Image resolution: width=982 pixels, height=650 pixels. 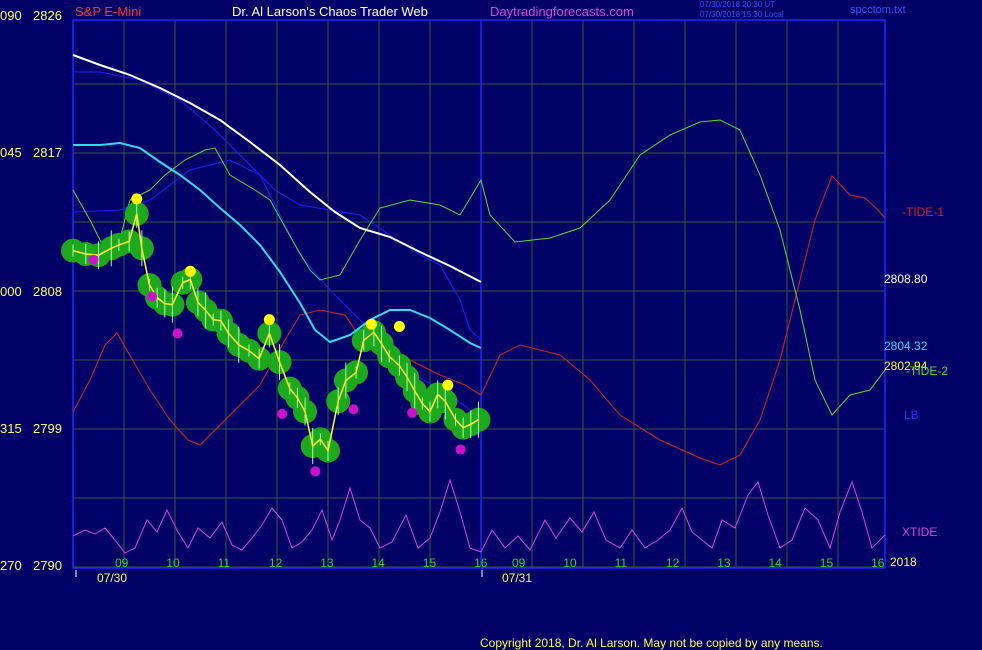 What do you see at coordinates (11, 428) in the screenshot?
I see `y-outer-tick-label: 315` at bounding box center [11, 428].